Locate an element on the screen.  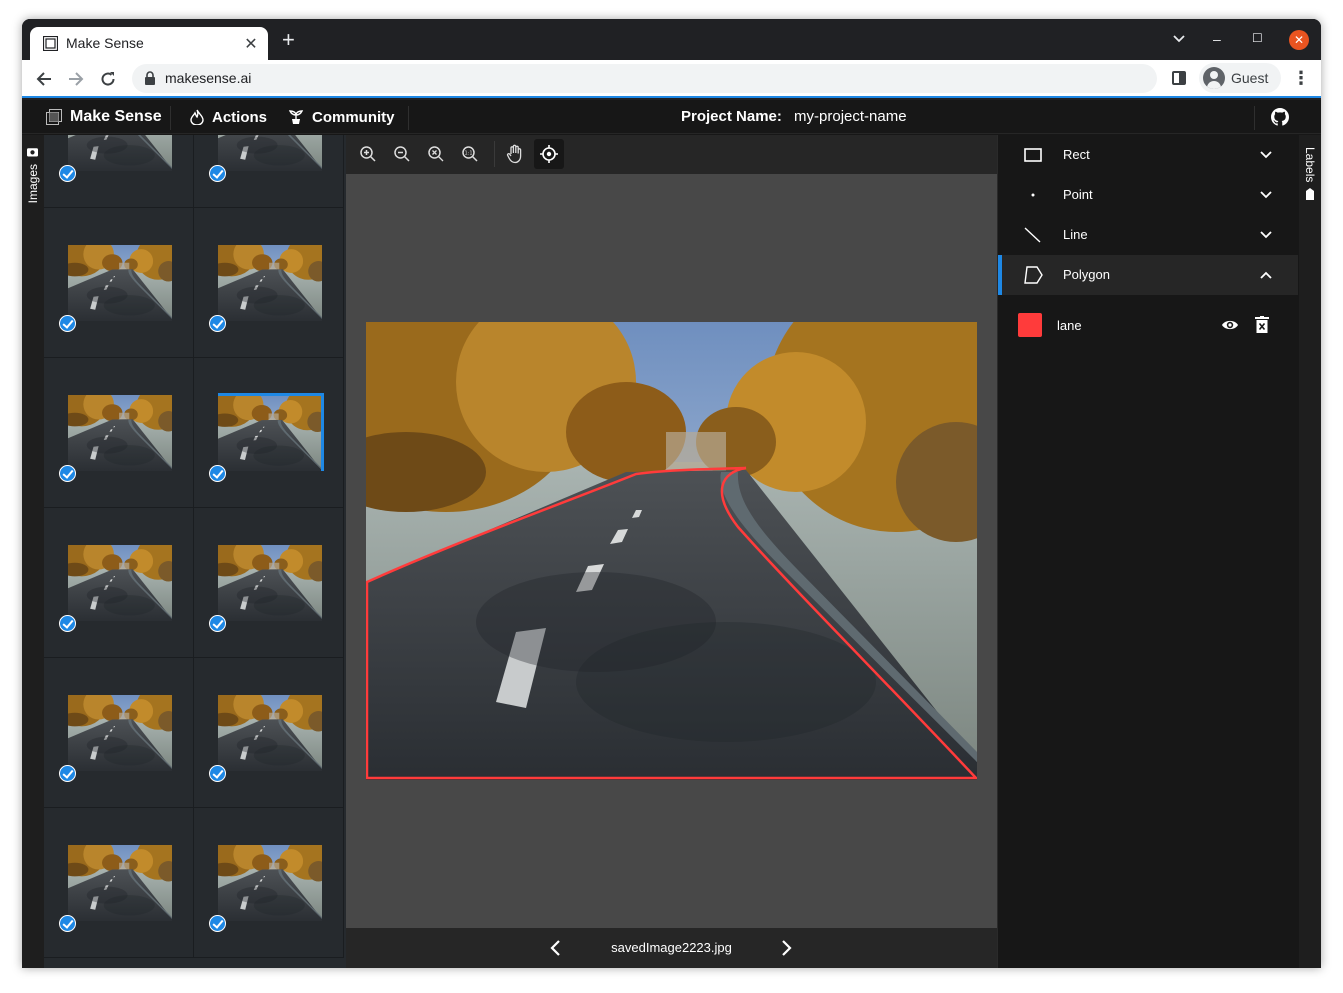
svg-text: 1:1 is located at coordinates (468, 154).